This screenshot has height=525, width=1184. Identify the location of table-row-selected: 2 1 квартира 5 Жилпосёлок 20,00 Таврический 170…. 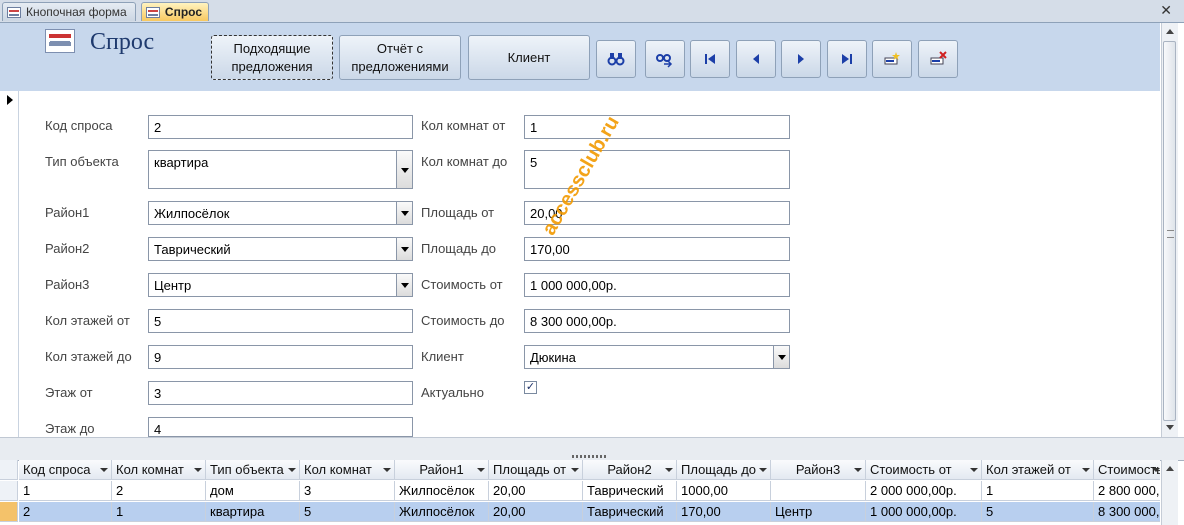
(580, 512).